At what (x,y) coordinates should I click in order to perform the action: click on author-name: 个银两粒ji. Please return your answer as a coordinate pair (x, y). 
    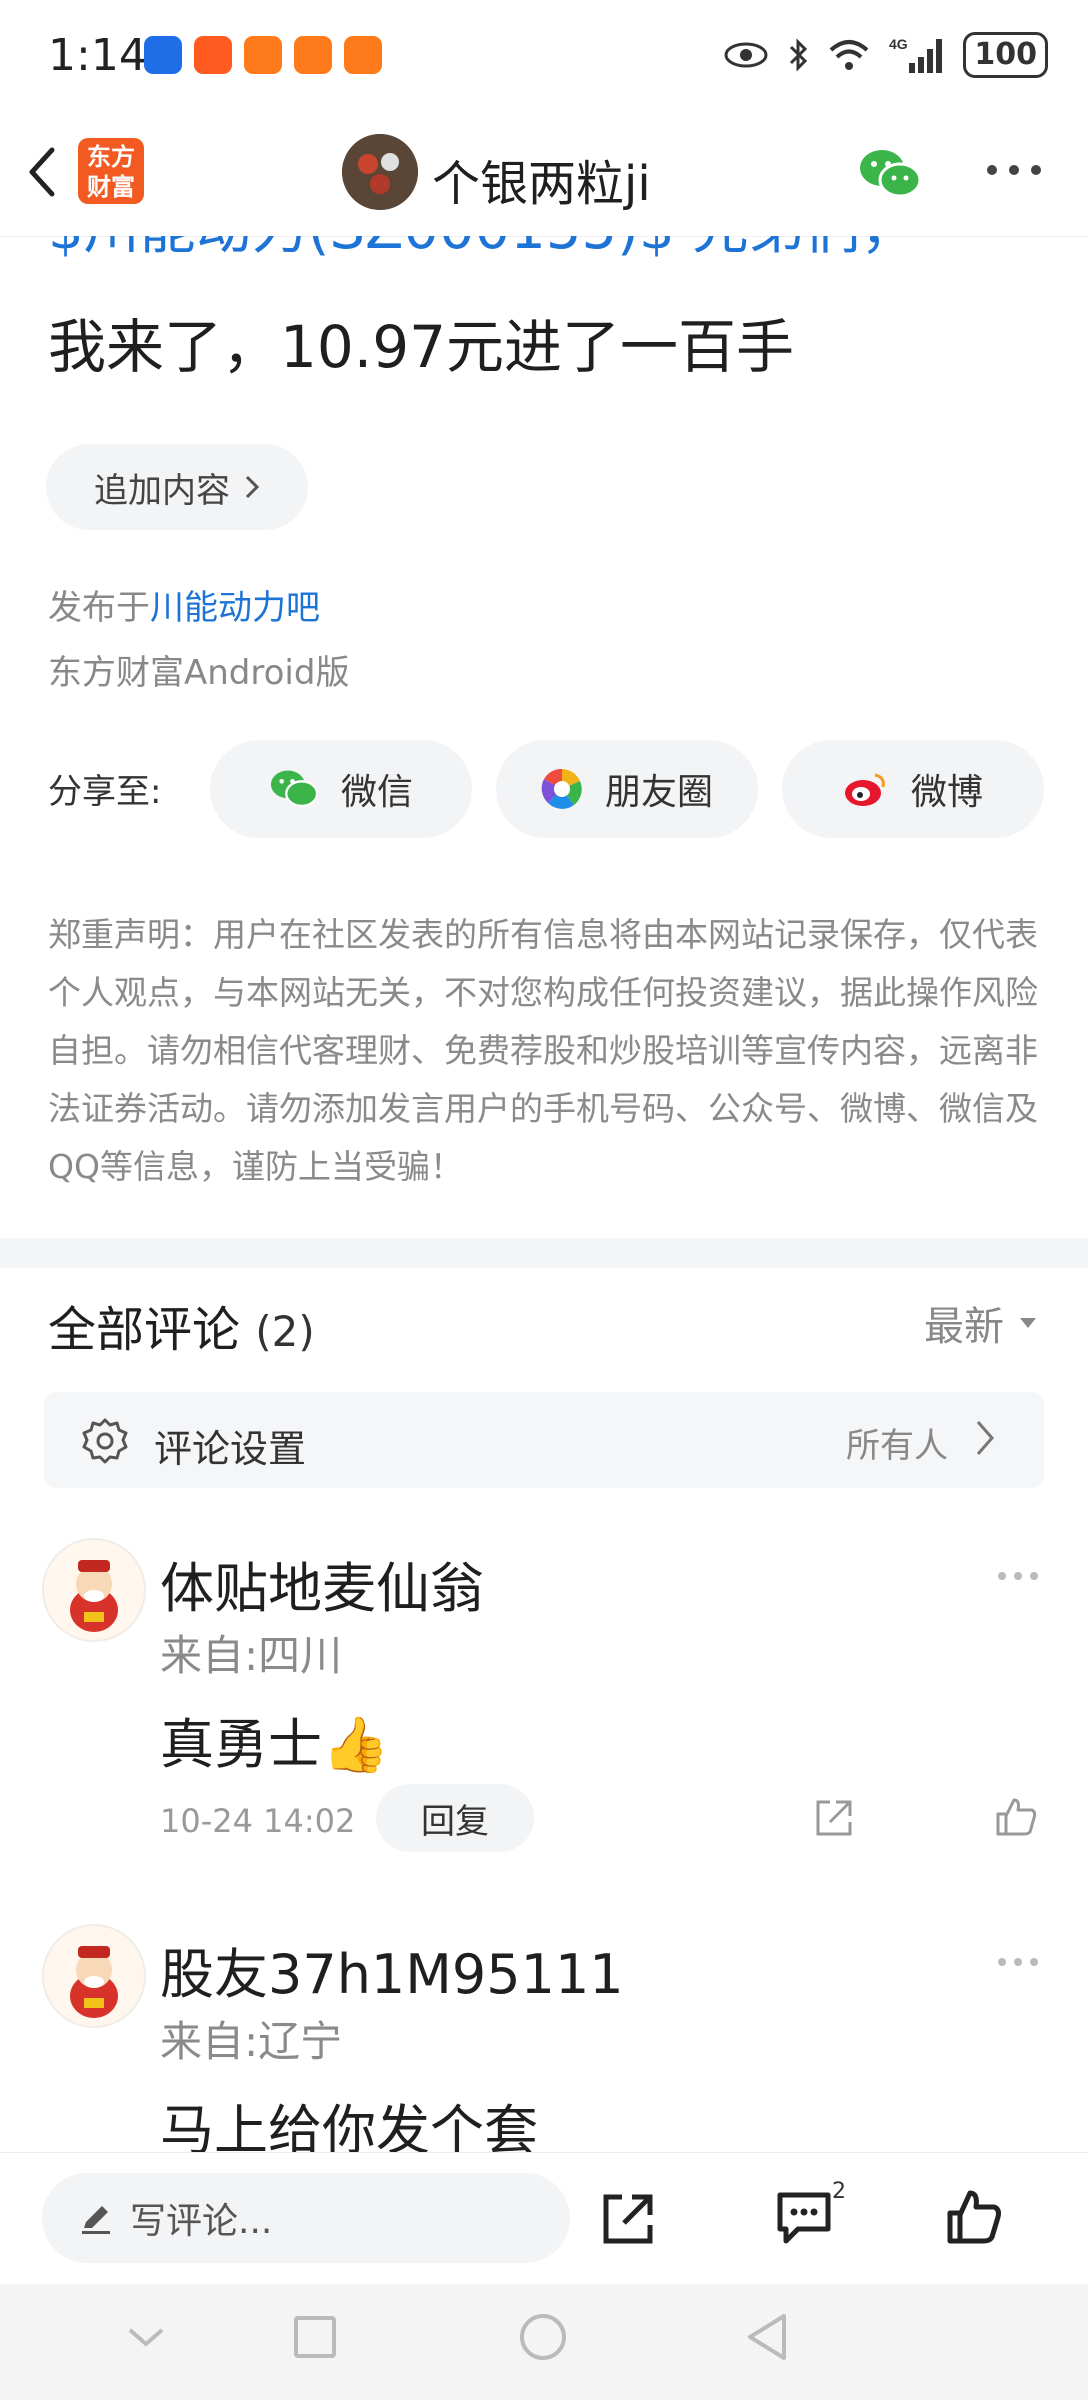
    Looking at the image, I should click on (541, 179).